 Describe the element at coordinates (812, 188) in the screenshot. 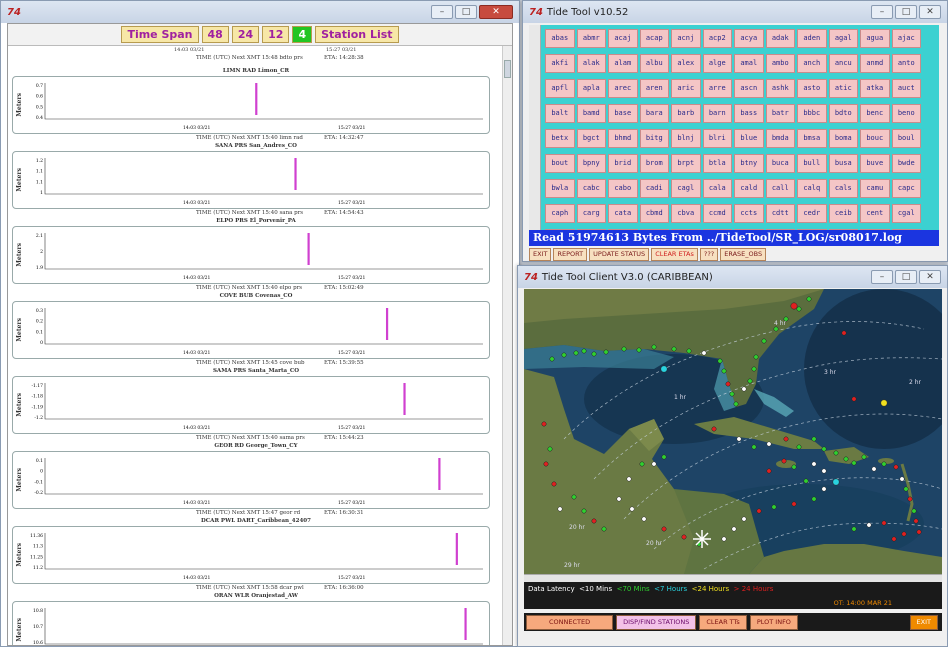

I see `station-button-calq: calq` at that location.